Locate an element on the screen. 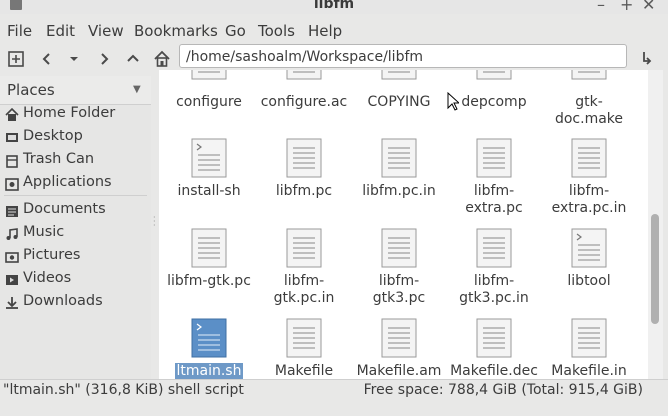 The width and height of the screenshot is (668, 416). file-item: COPYING is located at coordinates (399, 100).